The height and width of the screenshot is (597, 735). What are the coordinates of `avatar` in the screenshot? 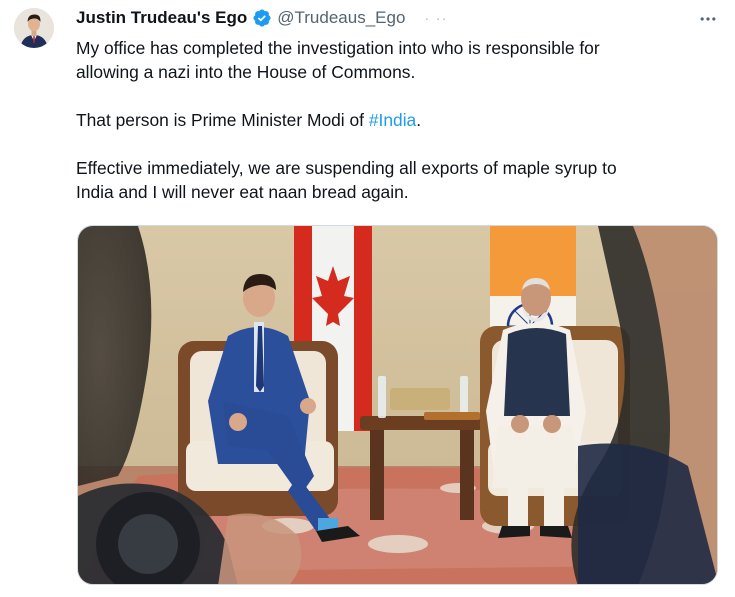 It's located at (34, 28).